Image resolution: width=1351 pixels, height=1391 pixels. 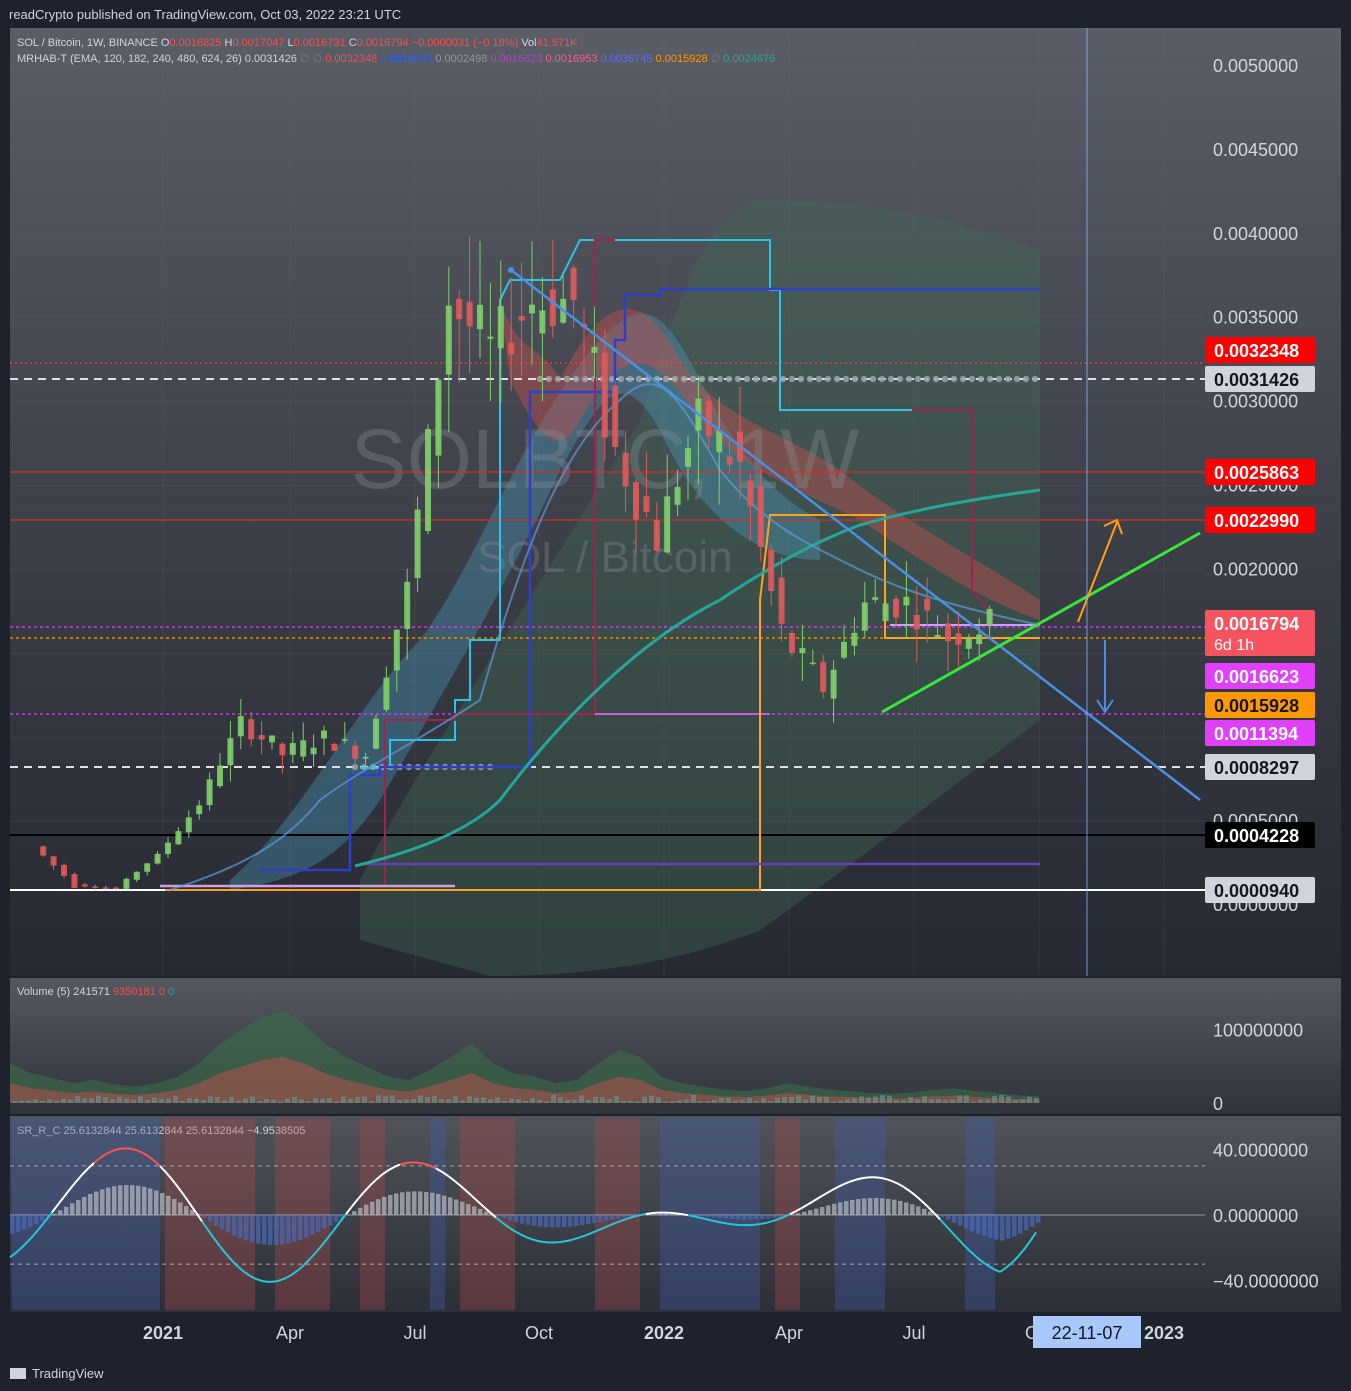 I want to click on volume-legend: Volume (5) 241571 9350181 0 0, so click(x=95, y=992).